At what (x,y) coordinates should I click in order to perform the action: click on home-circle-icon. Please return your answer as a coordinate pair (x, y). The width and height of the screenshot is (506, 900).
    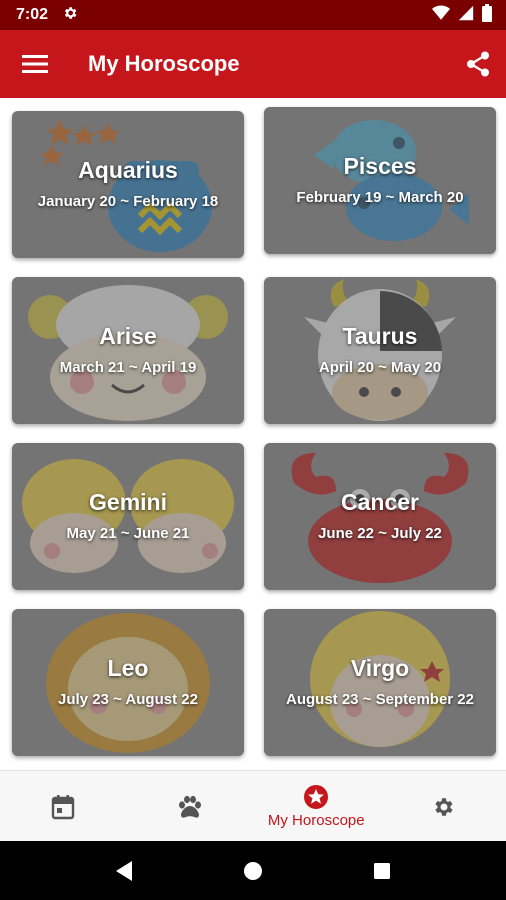
    Looking at the image, I should click on (252, 870).